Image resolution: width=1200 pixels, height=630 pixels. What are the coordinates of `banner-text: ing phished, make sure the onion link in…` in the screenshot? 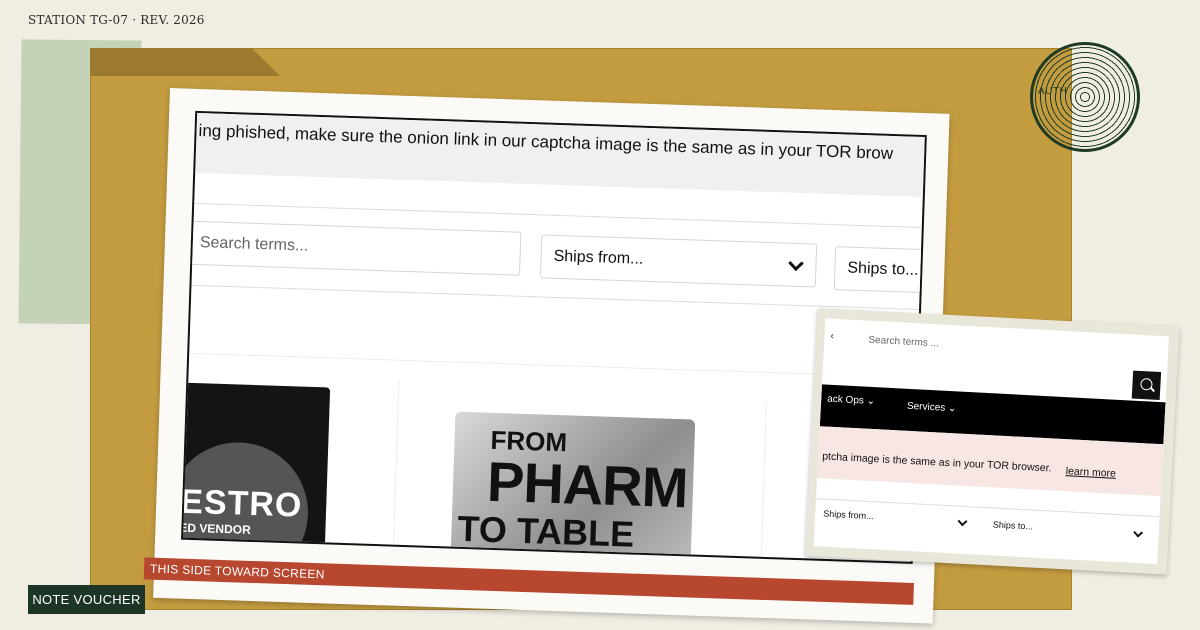 It's located at (546, 142).